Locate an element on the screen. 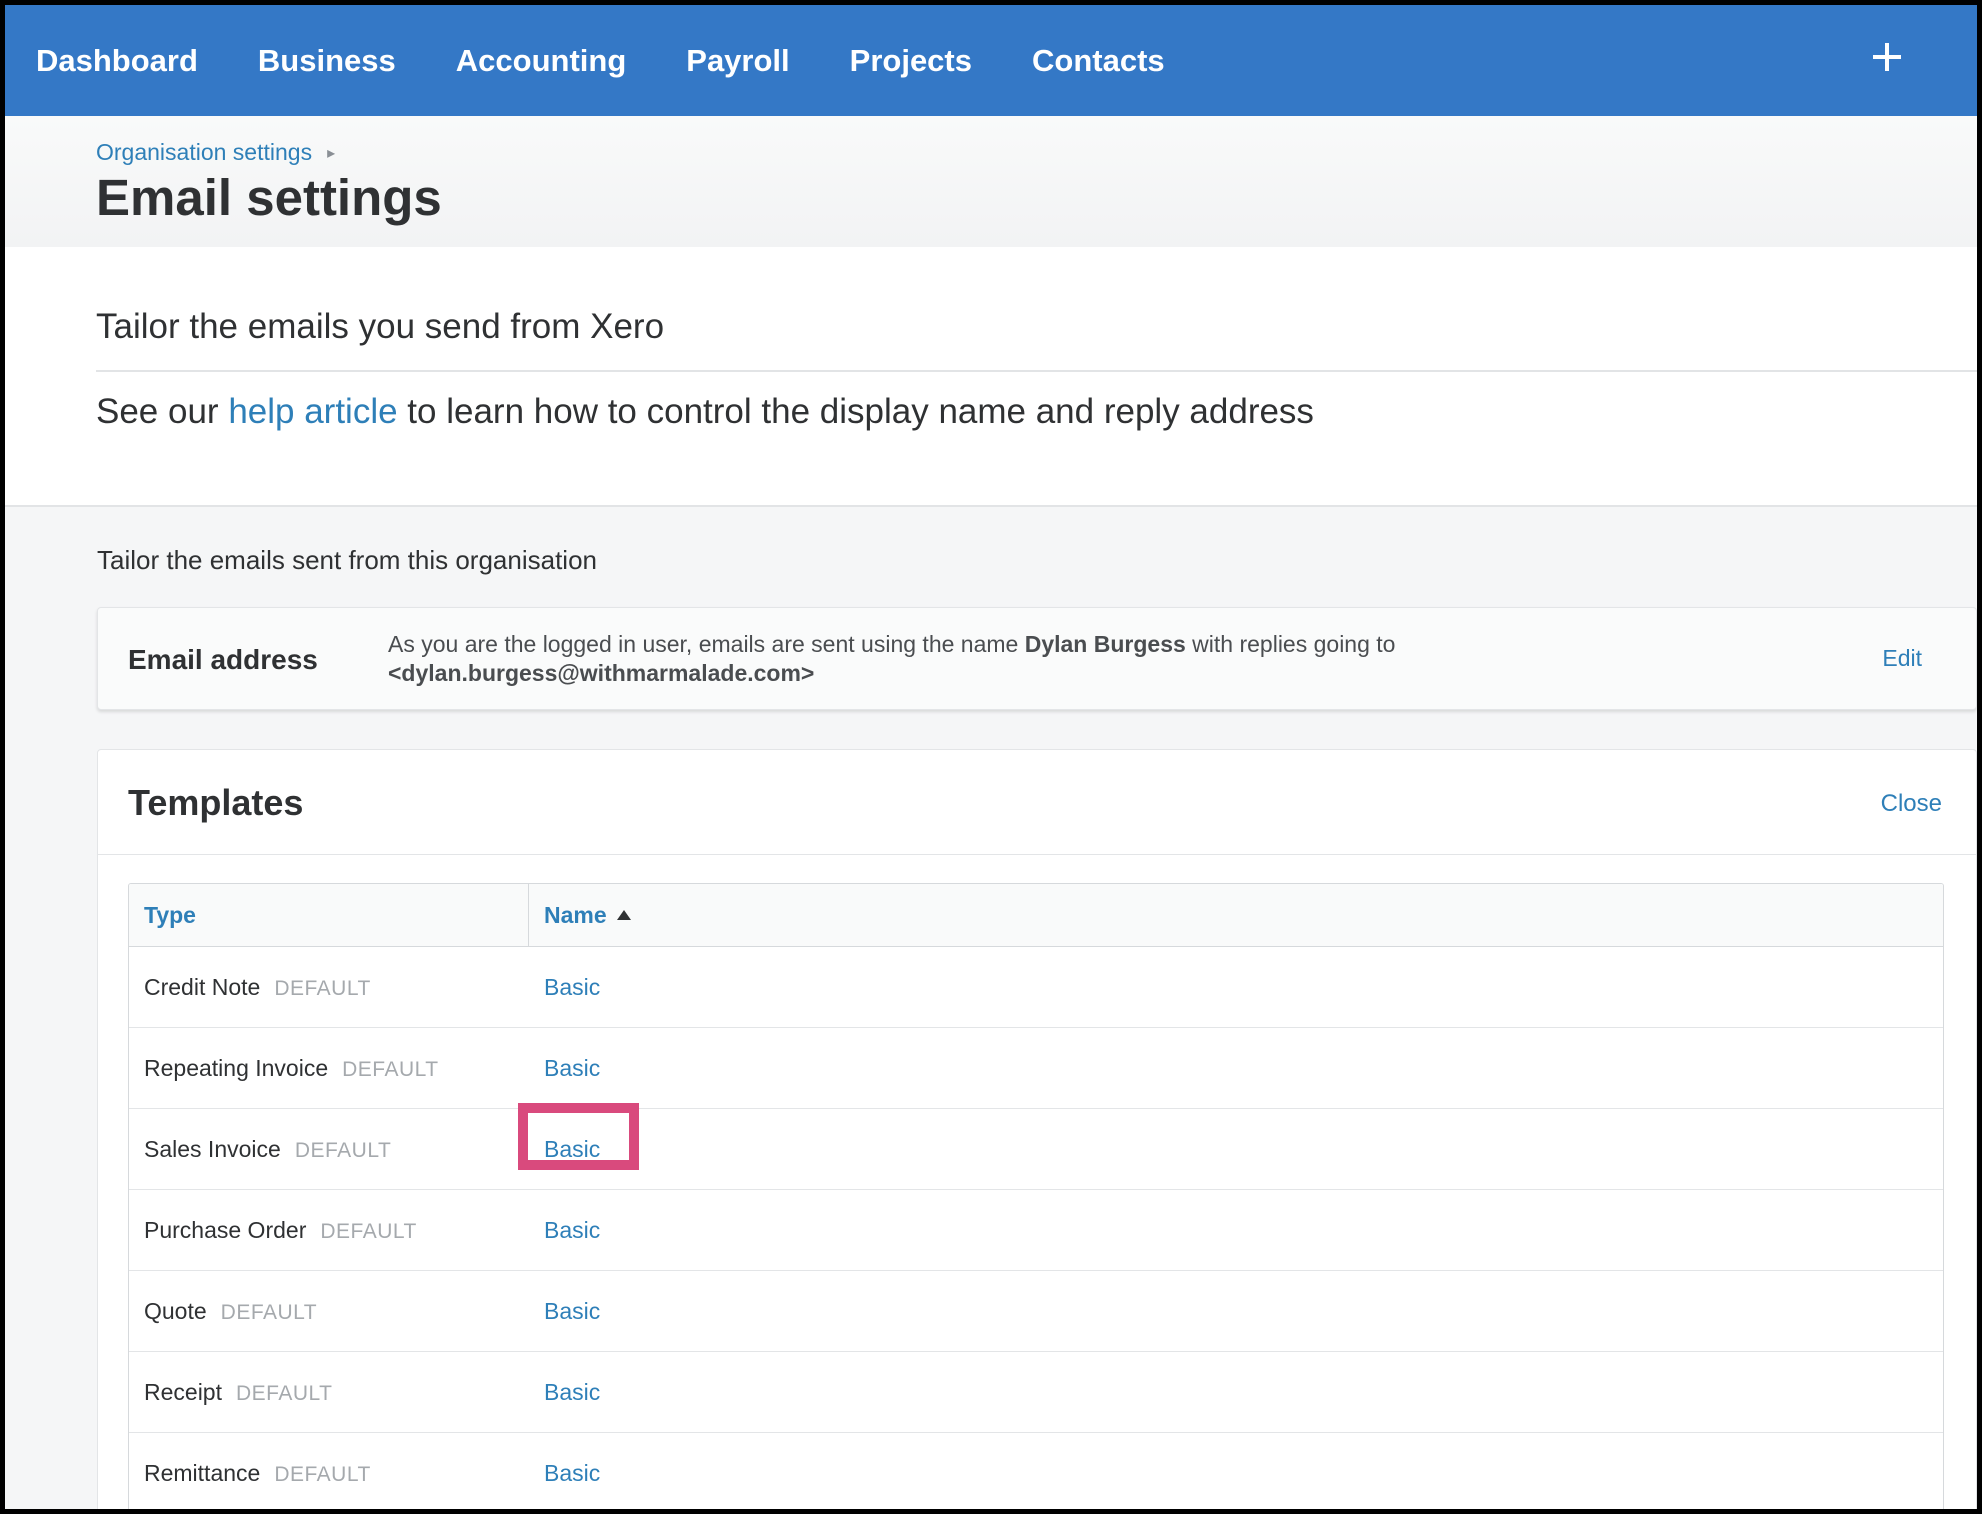 The image size is (1982, 1514). column-header-type: Type is located at coordinates (329, 915).